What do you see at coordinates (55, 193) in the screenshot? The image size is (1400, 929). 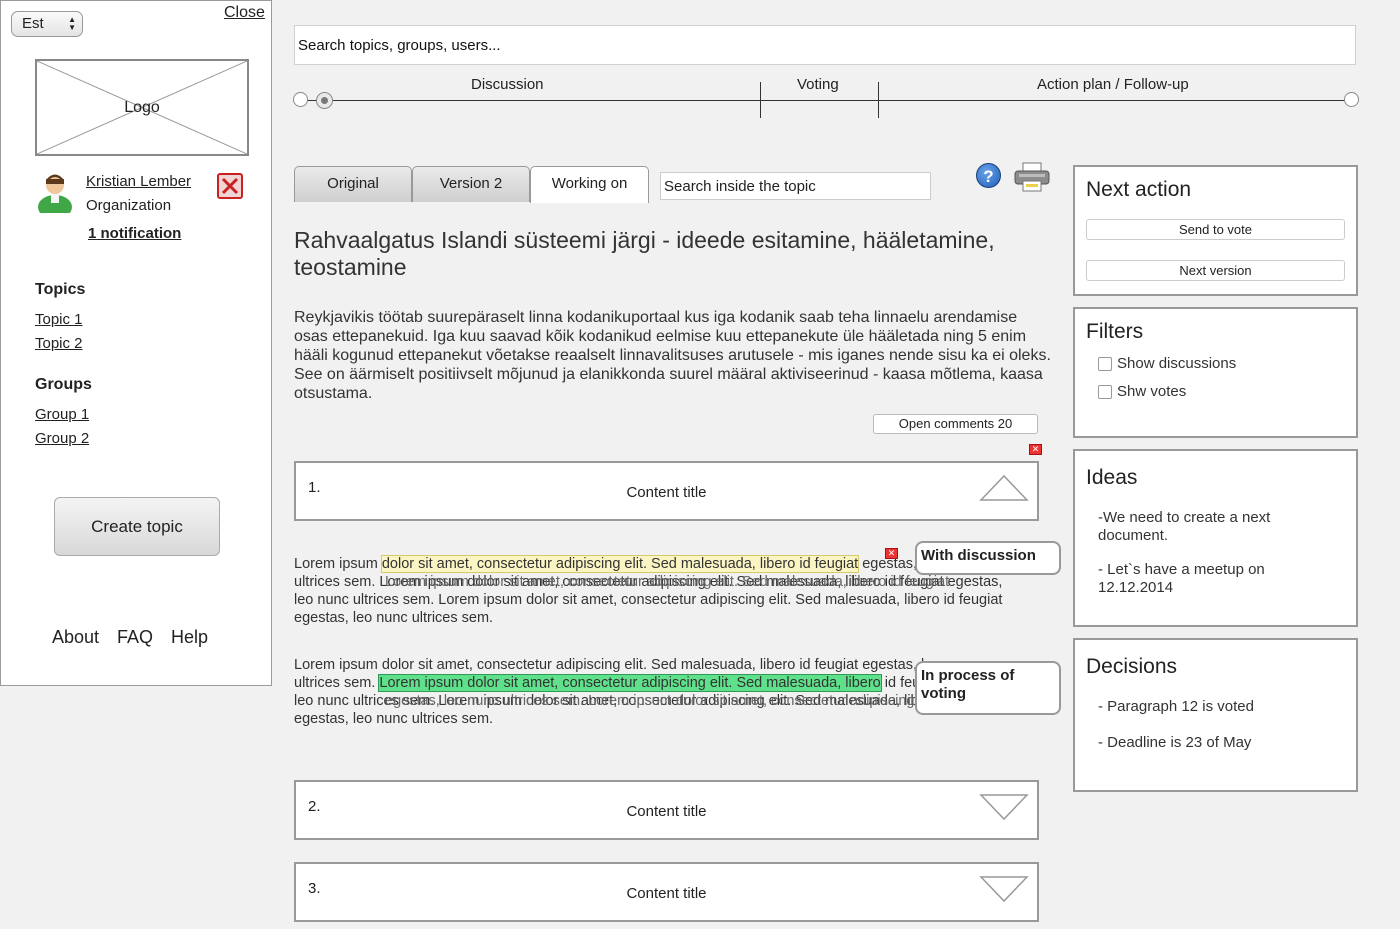 I see `user-avatar-icon` at bounding box center [55, 193].